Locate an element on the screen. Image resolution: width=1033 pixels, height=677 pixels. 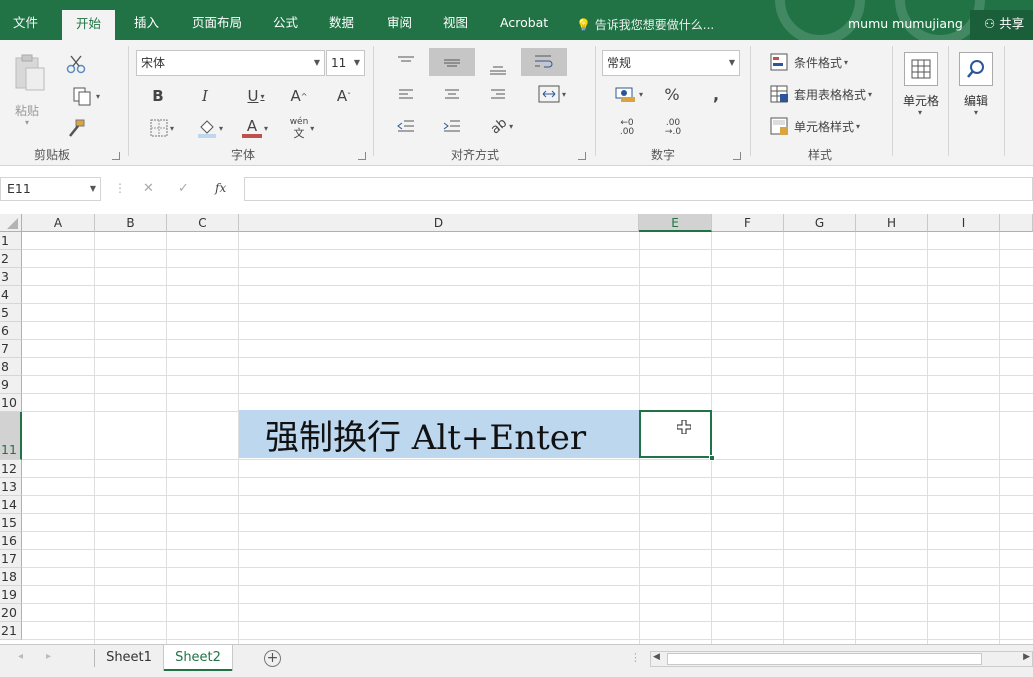
editing-dropdown: ▾ is located at coordinates (976, 112).